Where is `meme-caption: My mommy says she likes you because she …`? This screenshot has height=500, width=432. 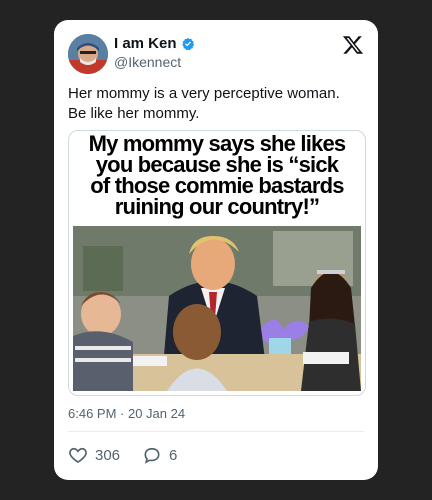 meme-caption: My mommy says she likes you because she … is located at coordinates (217, 175).